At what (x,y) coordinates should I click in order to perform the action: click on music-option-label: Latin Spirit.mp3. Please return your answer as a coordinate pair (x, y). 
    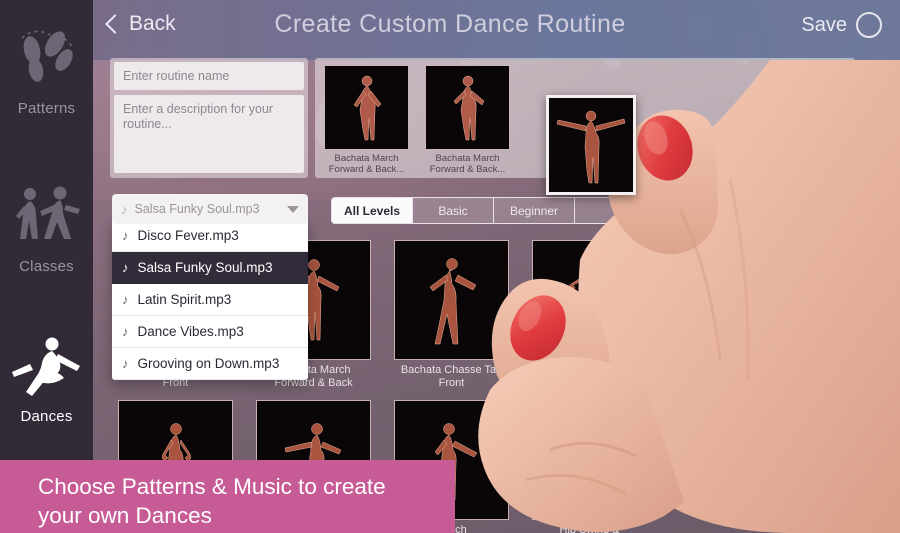
    Looking at the image, I should click on (184, 299).